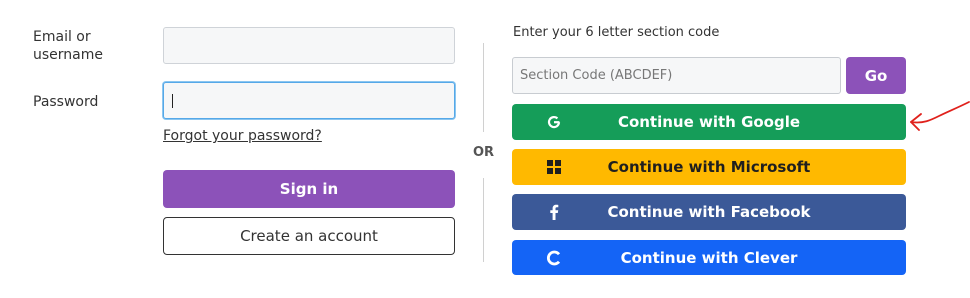 The height and width of the screenshot is (298, 970). I want to click on password-field, so click(309, 100).